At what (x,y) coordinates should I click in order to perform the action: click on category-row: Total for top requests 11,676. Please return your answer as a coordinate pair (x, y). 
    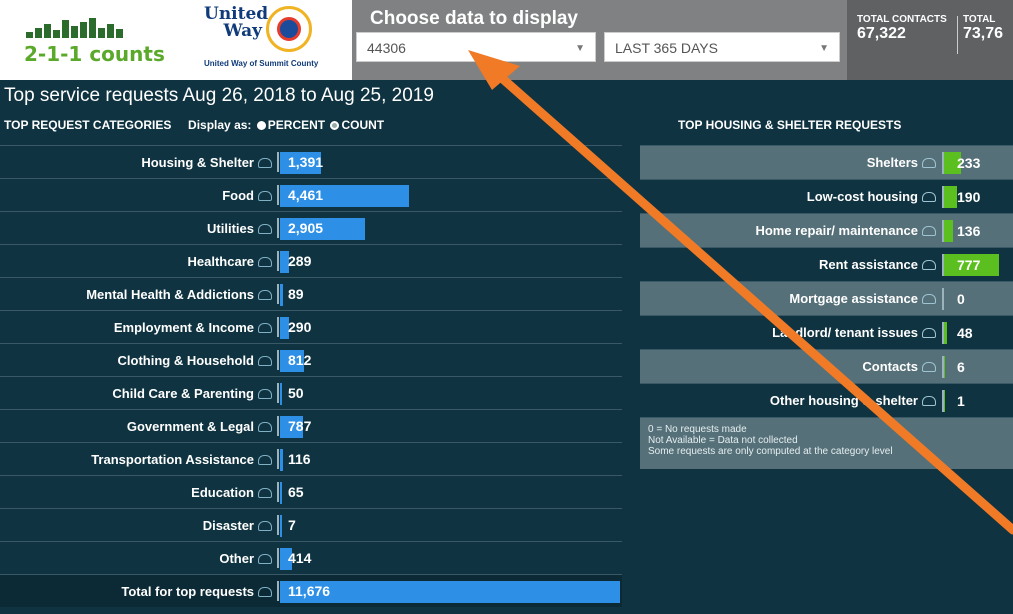
    Looking at the image, I should click on (311, 590).